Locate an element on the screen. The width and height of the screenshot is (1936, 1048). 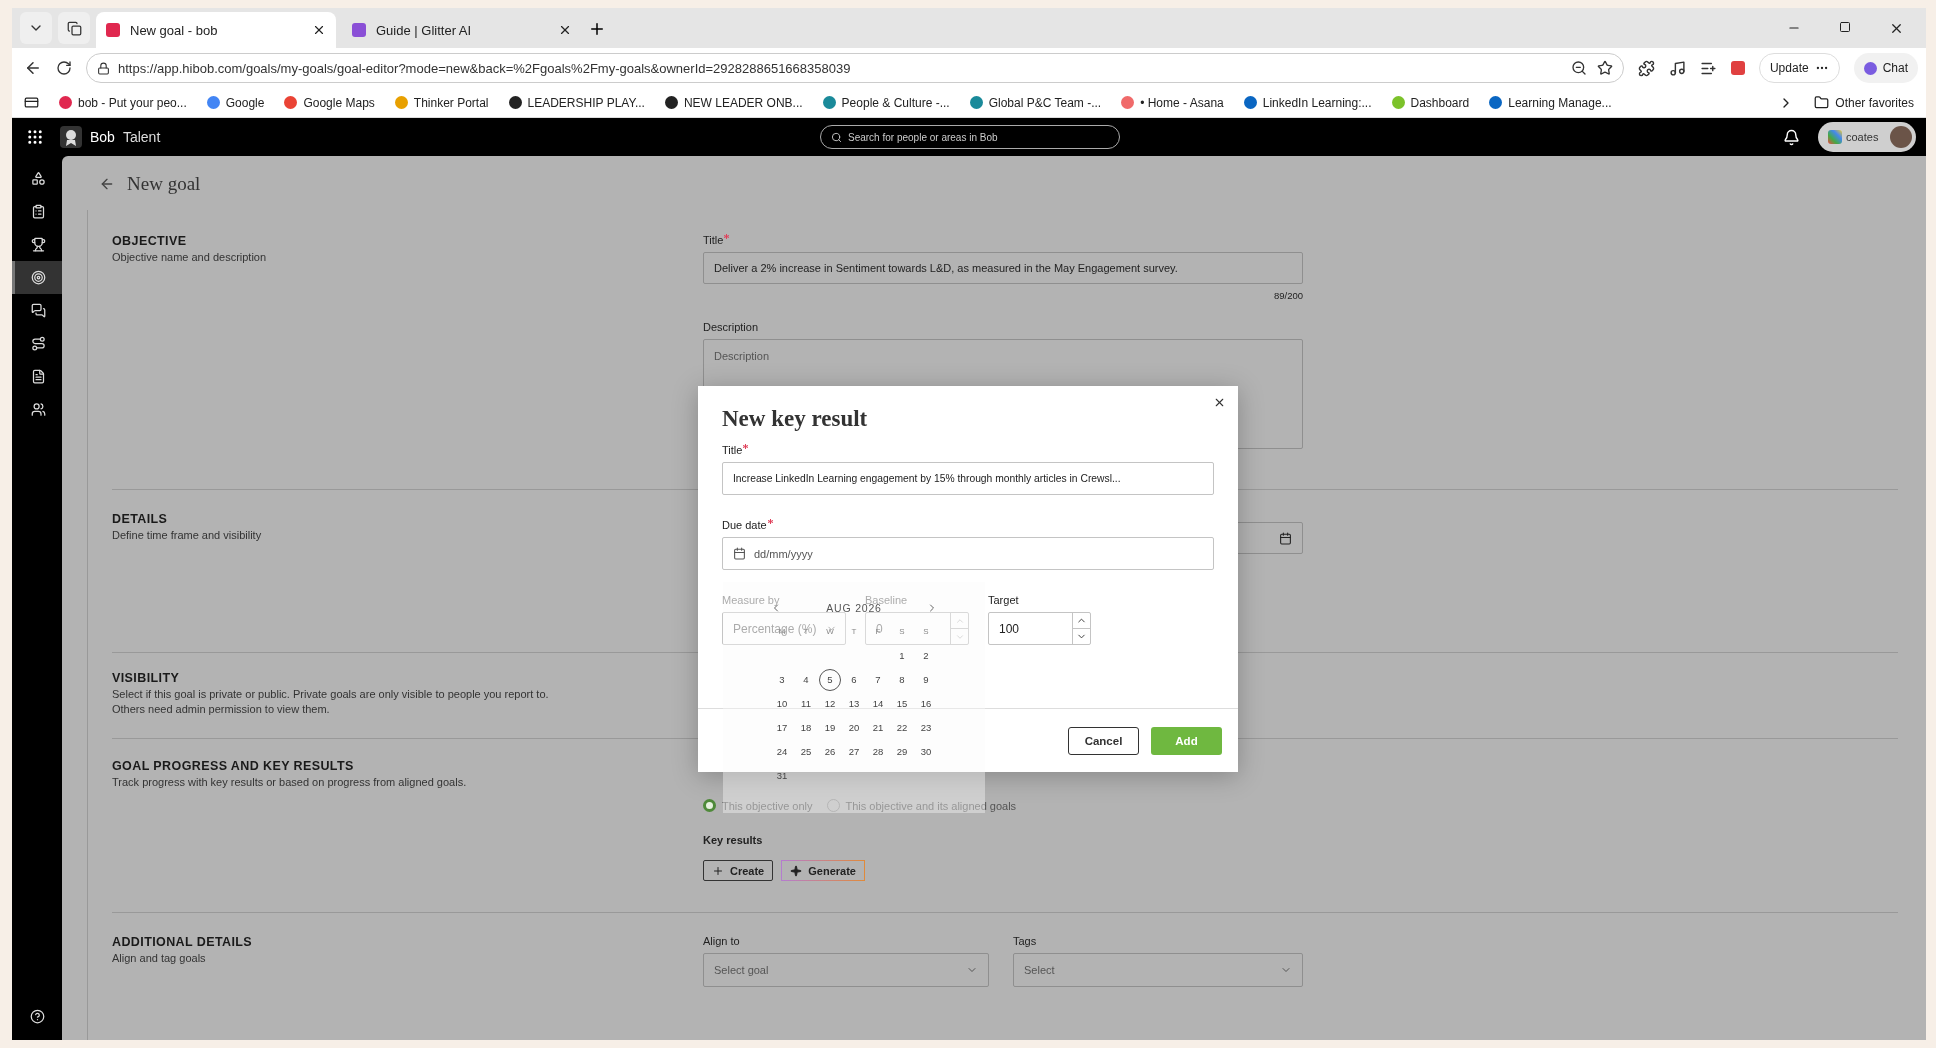
field-label: Target is located at coordinates (1003, 600).